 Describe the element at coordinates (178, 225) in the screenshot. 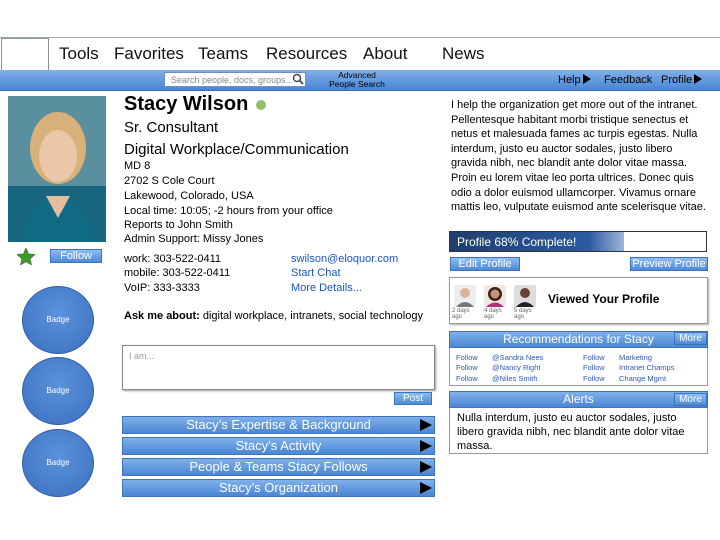

I see `reports-to: Reports to John Smith` at that location.